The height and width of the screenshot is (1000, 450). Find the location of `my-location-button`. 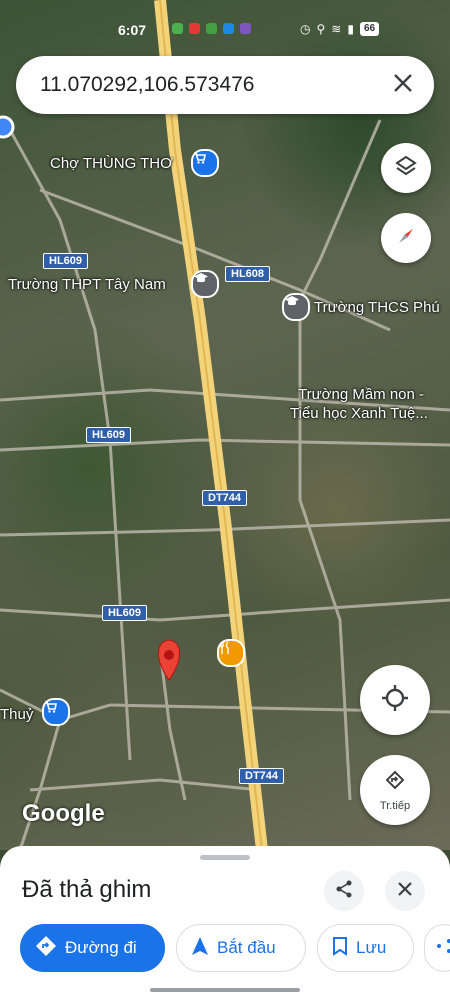

my-location-button is located at coordinates (395, 700).